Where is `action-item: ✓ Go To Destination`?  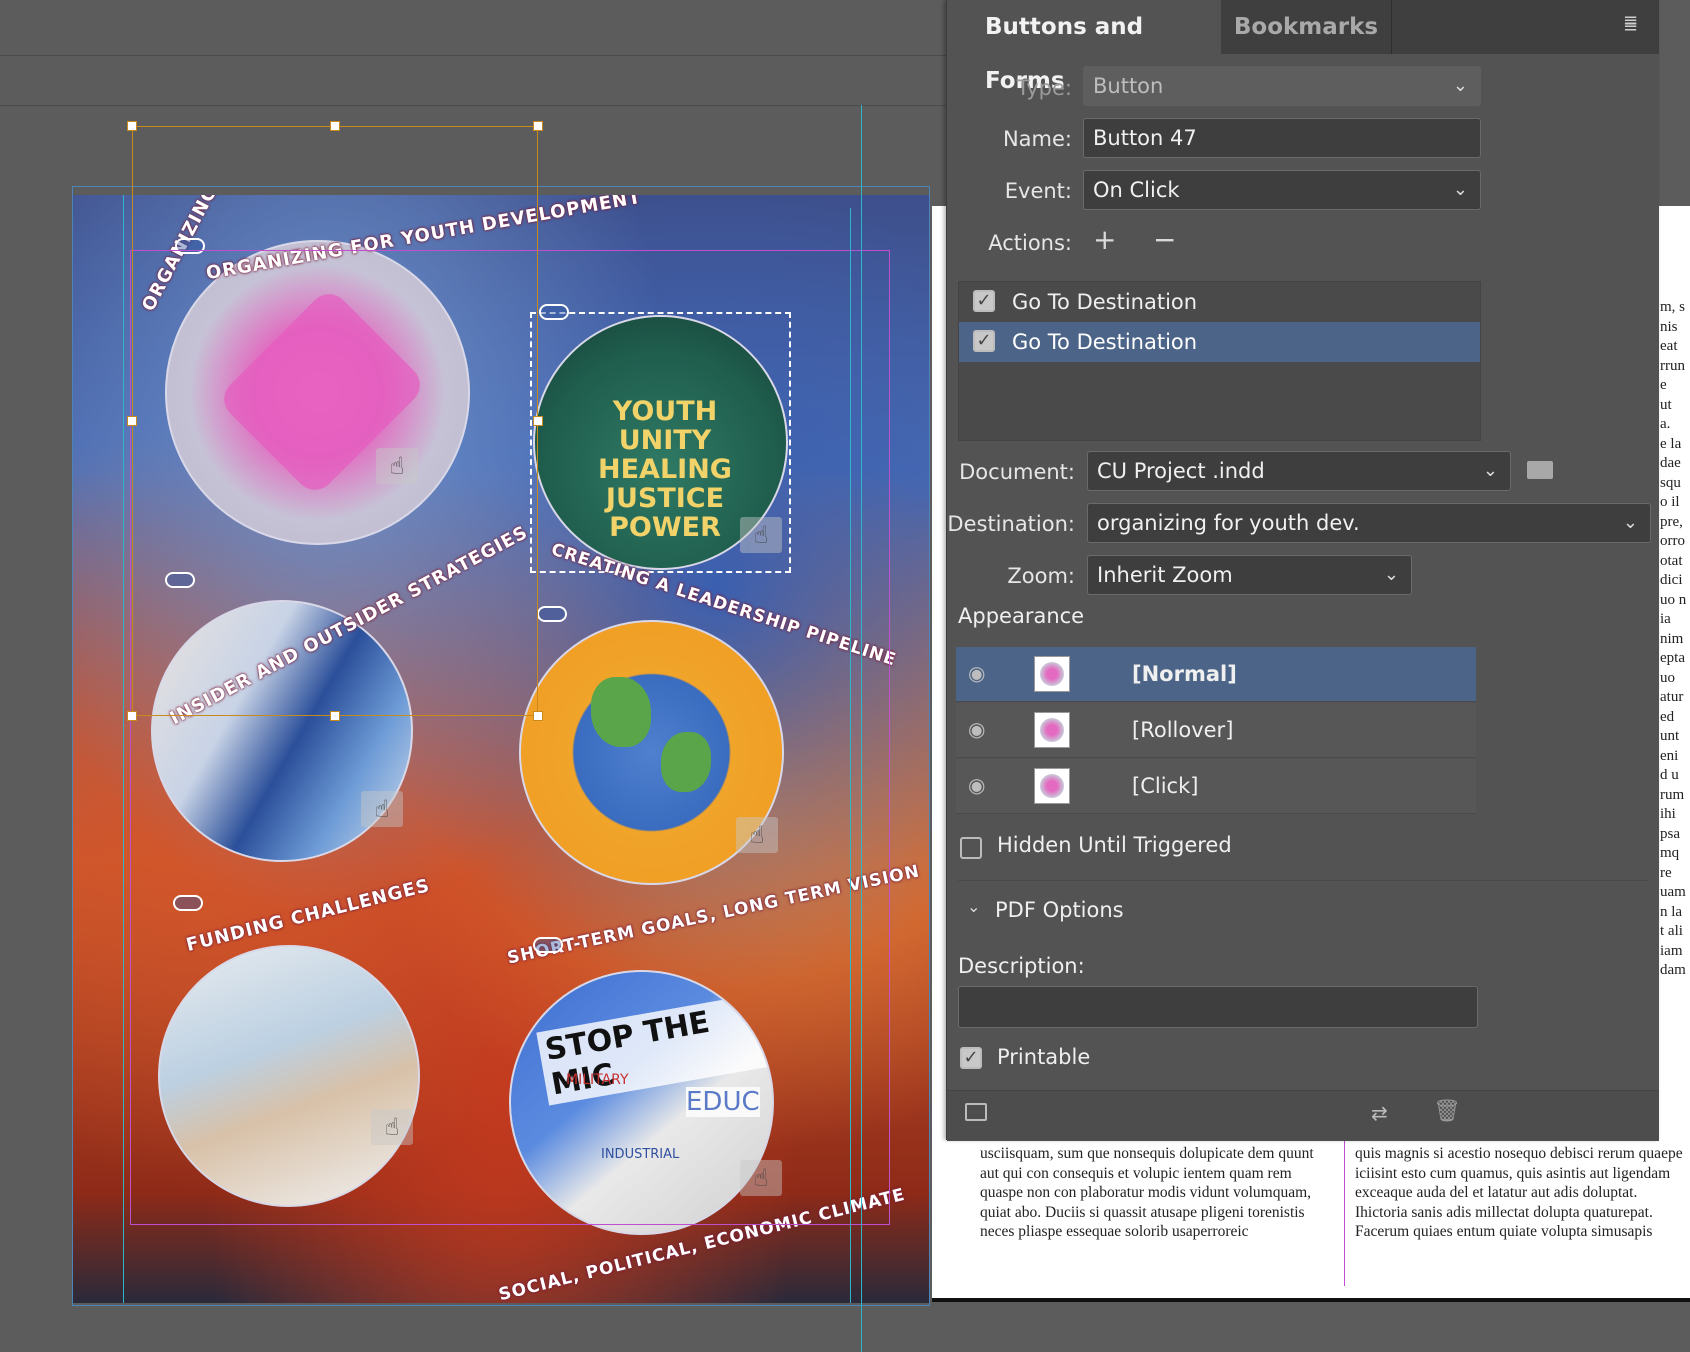 action-item: ✓ Go To Destination is located at coordinates (1219, 302).